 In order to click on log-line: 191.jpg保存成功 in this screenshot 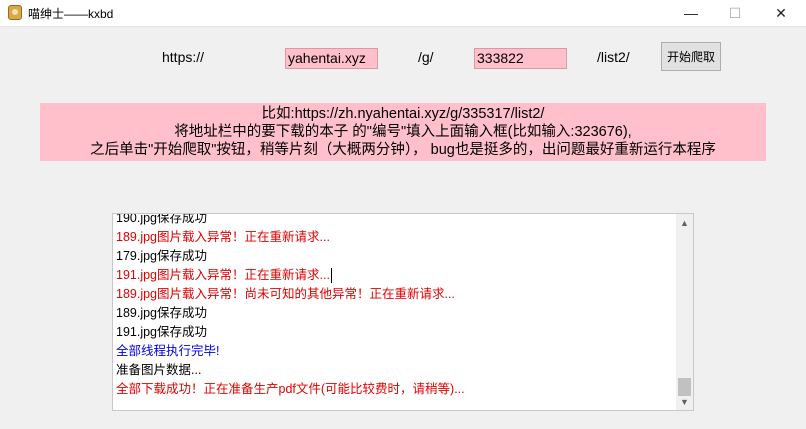, I will do `click(162, 332)`.